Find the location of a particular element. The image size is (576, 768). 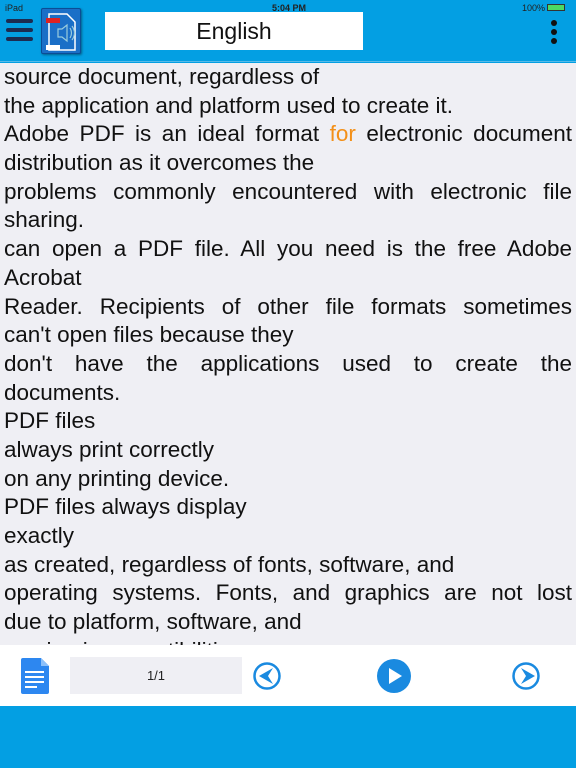

text-line: documents. is located at coordinates (62, 392).